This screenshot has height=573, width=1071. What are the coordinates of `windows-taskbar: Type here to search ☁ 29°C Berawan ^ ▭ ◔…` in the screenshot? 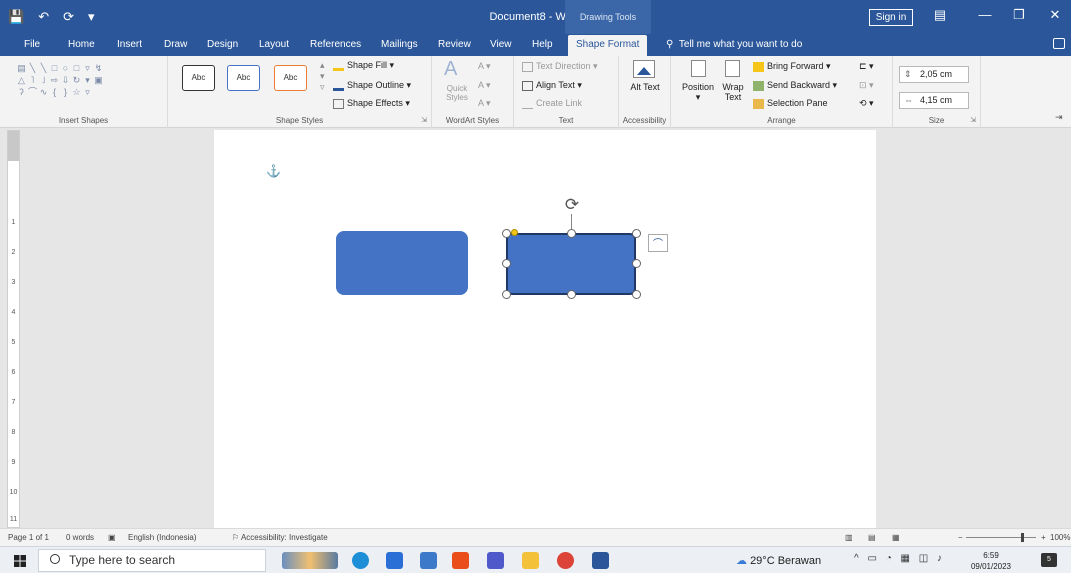 It's located at (535, 559).